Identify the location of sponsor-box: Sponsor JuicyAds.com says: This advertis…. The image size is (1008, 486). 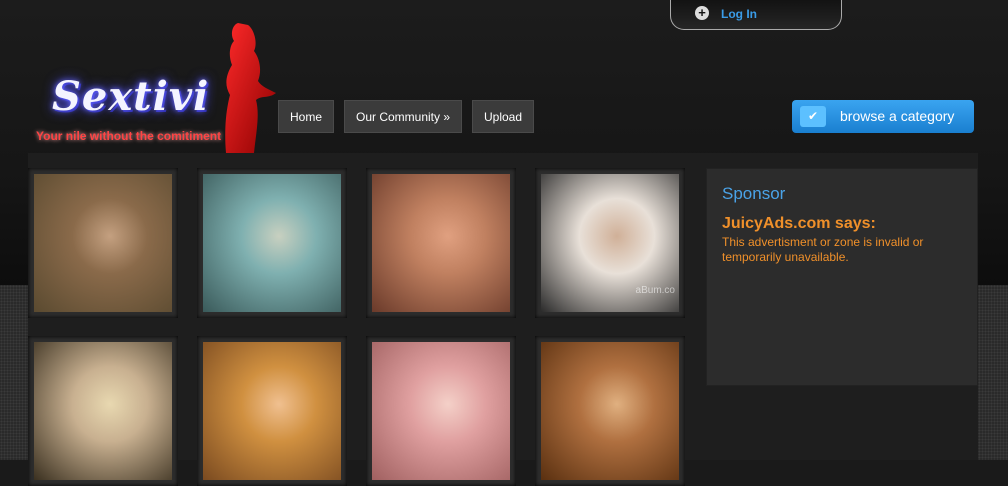
(842, 277).